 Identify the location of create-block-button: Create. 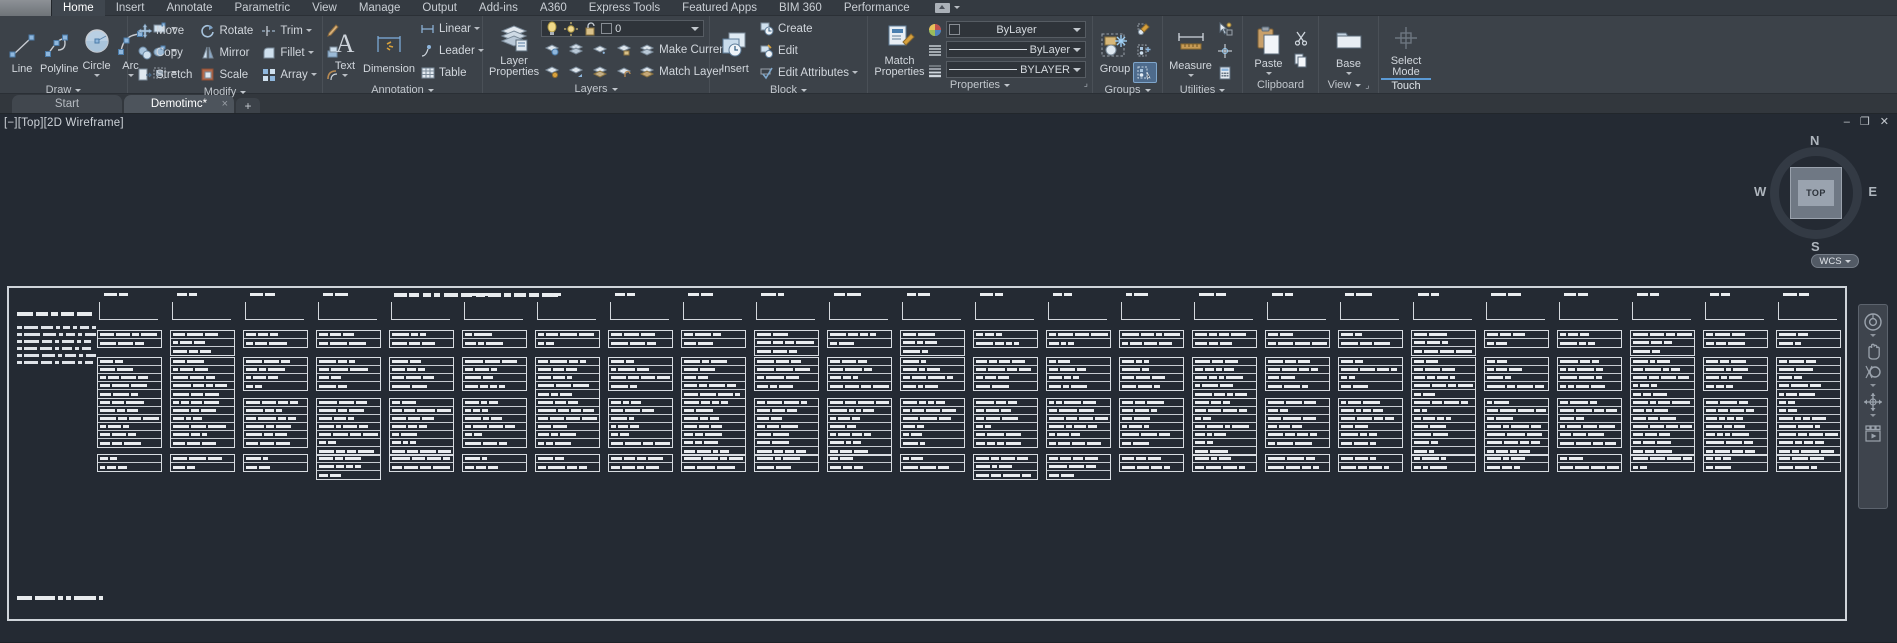
(808, 28).